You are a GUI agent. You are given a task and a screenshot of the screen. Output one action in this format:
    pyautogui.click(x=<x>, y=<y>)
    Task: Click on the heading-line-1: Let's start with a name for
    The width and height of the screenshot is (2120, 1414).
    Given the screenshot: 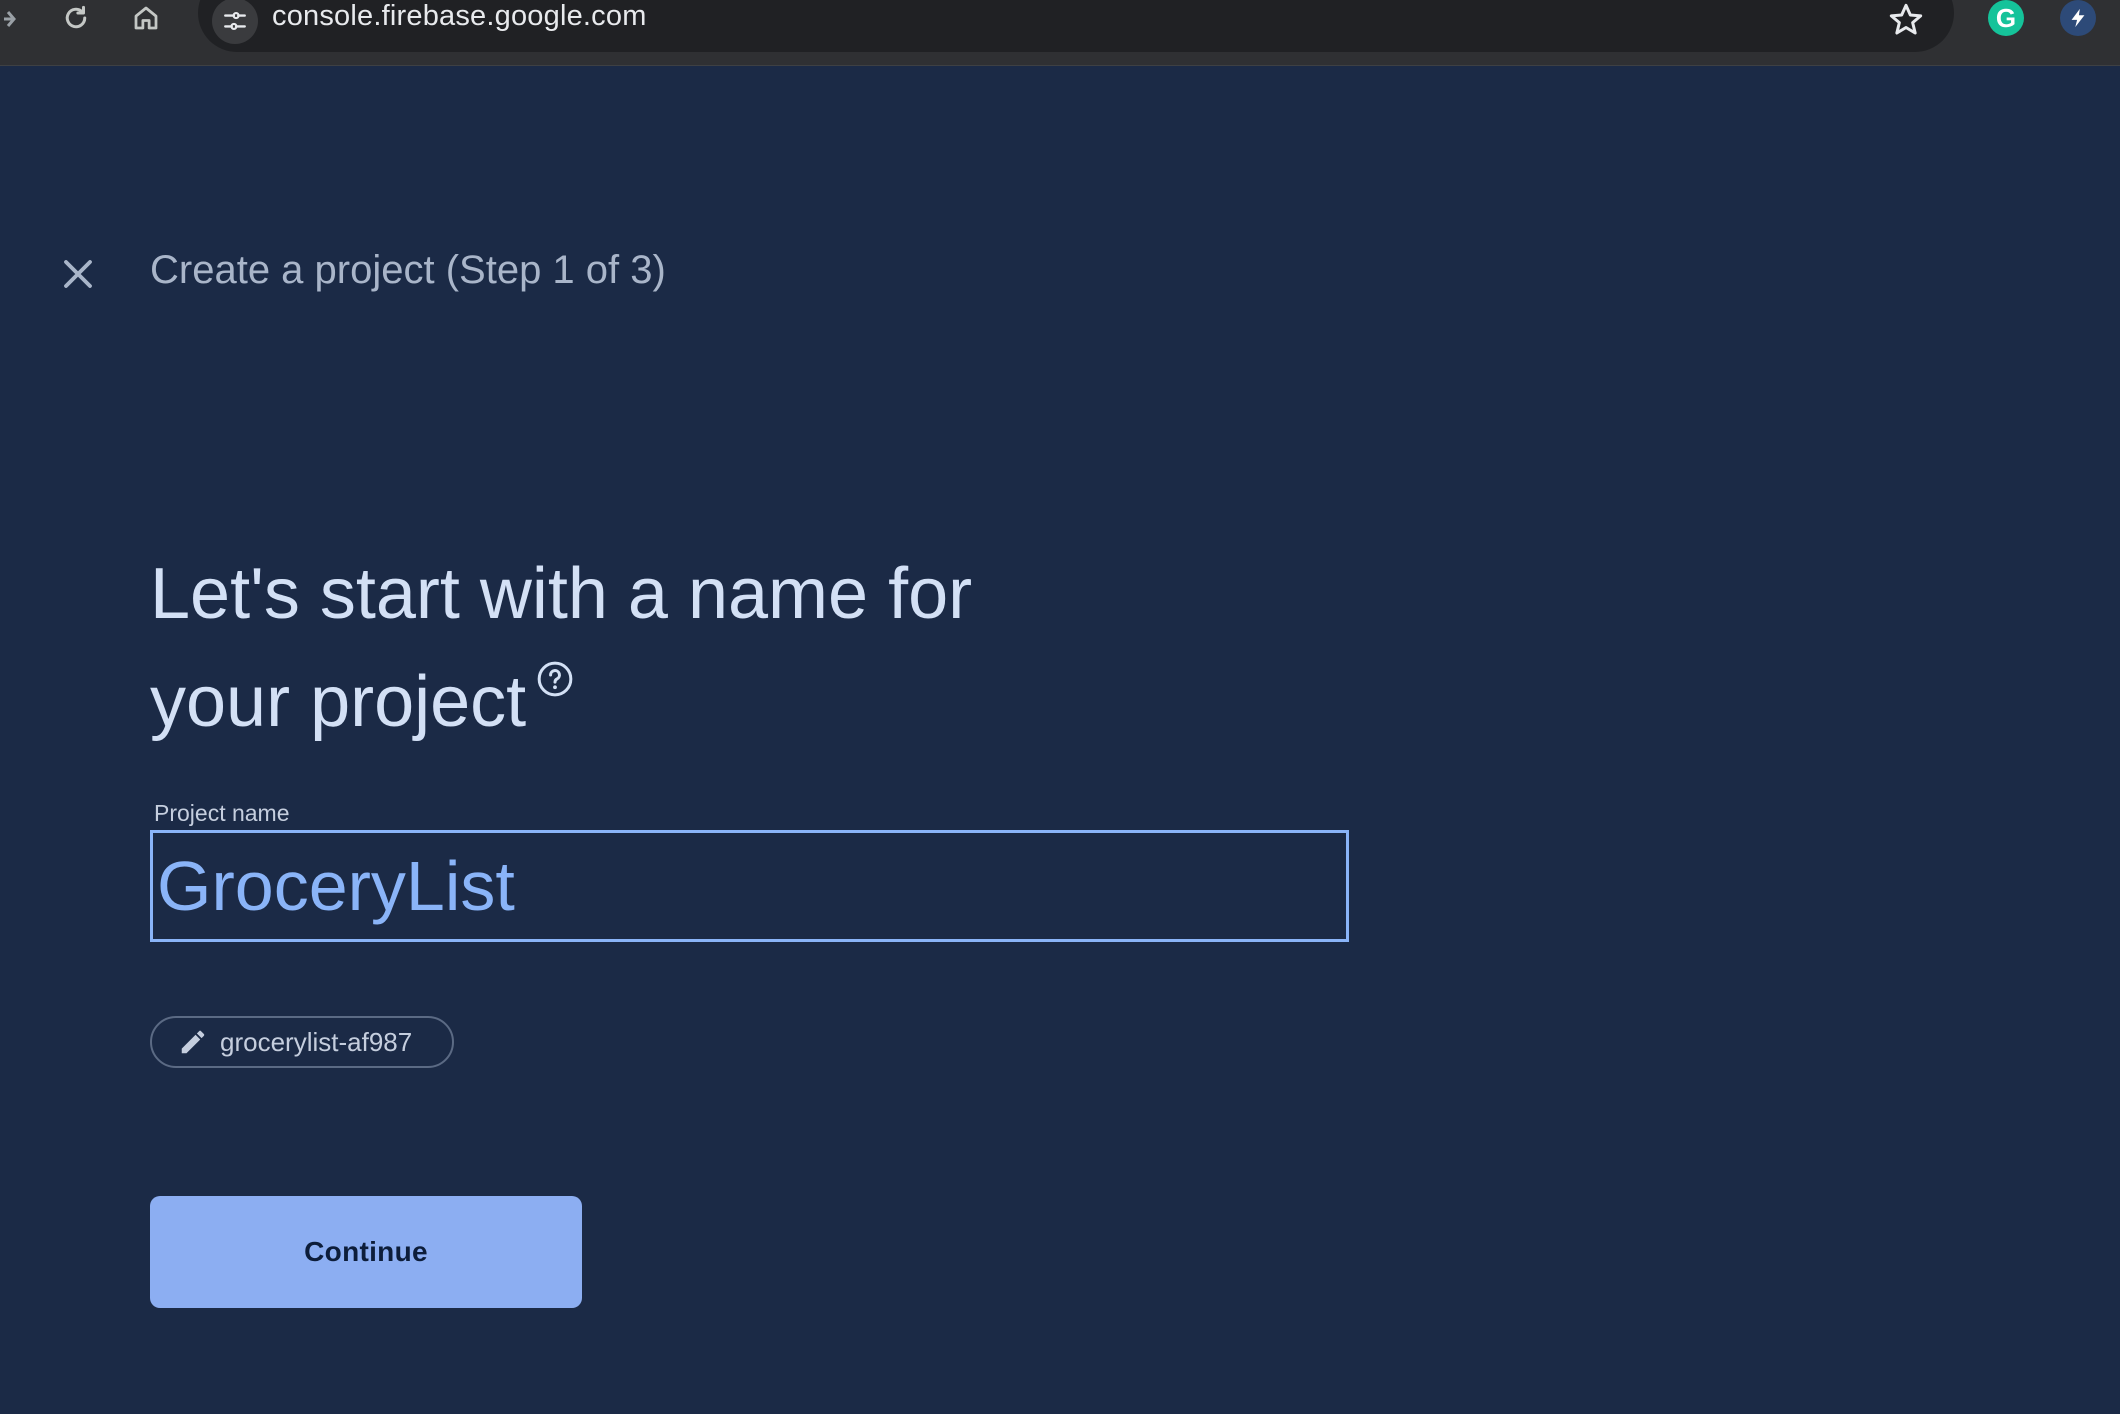 What is the action you would take?
    pyautogui.click(x=561, y=594)
    